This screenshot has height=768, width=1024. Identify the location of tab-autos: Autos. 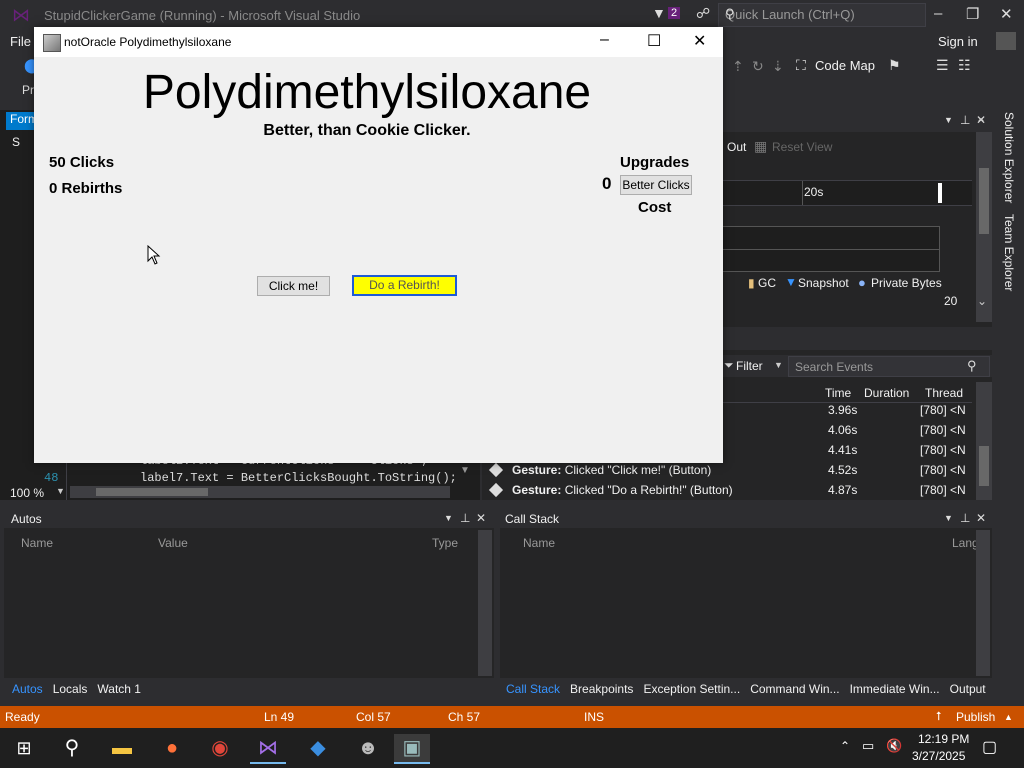
(27, 689).